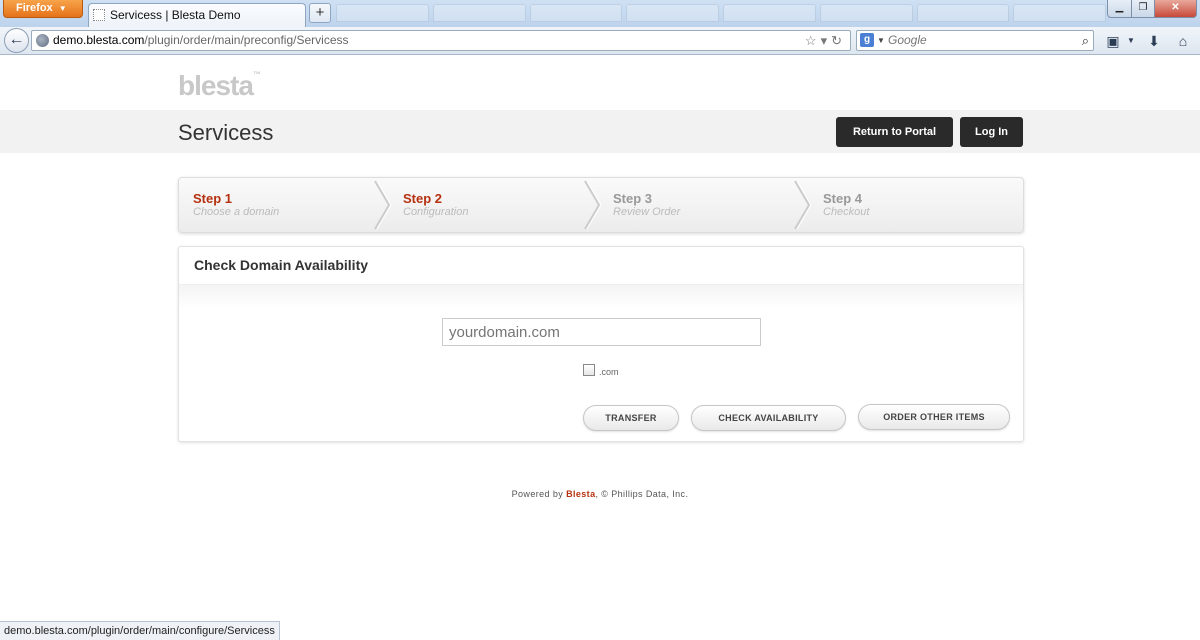 This screenshot has width=1200, height=640. Describe the element at coordinates (99, 40) in the screenshot. I see `url-host: demo.blesta.com` at that location.